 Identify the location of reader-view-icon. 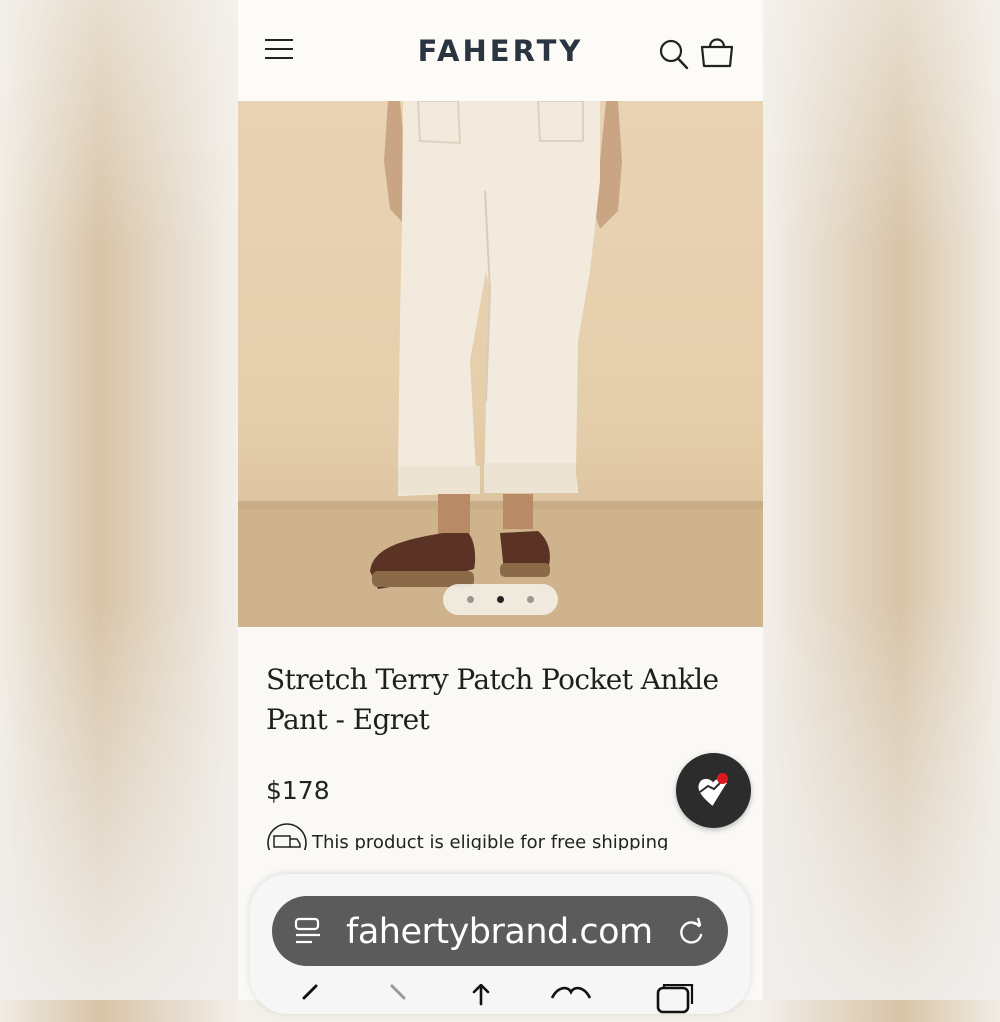
(308, 932).